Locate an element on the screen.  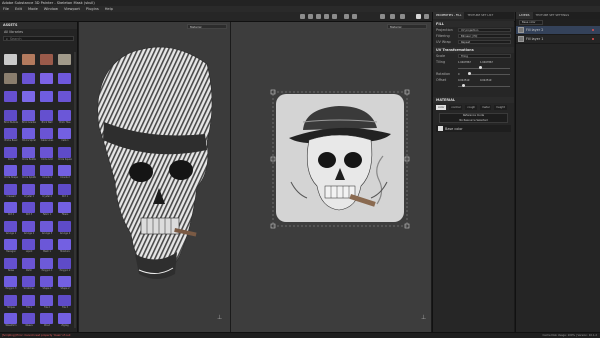
asset-tile: Grunge 1 is located at coordinates (11, 228).